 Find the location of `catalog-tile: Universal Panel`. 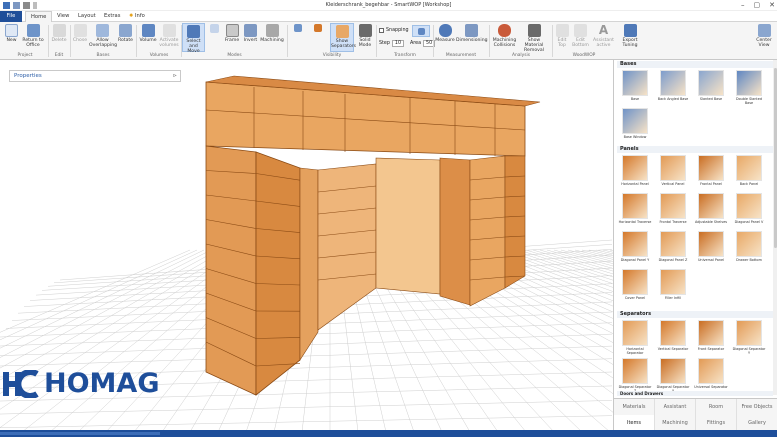

catalog-tile: Universal Panel is located at coordinates (711, 246).